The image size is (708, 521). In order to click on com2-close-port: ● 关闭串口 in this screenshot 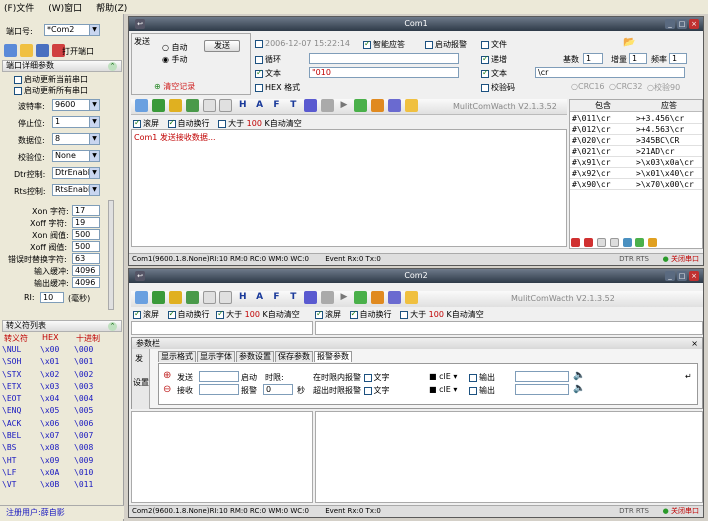, I will do `click(681, 511)`.